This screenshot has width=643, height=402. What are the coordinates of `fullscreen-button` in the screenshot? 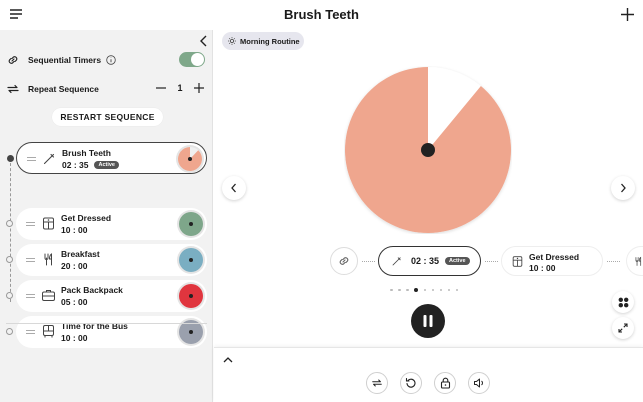 It's located at (623, 328).